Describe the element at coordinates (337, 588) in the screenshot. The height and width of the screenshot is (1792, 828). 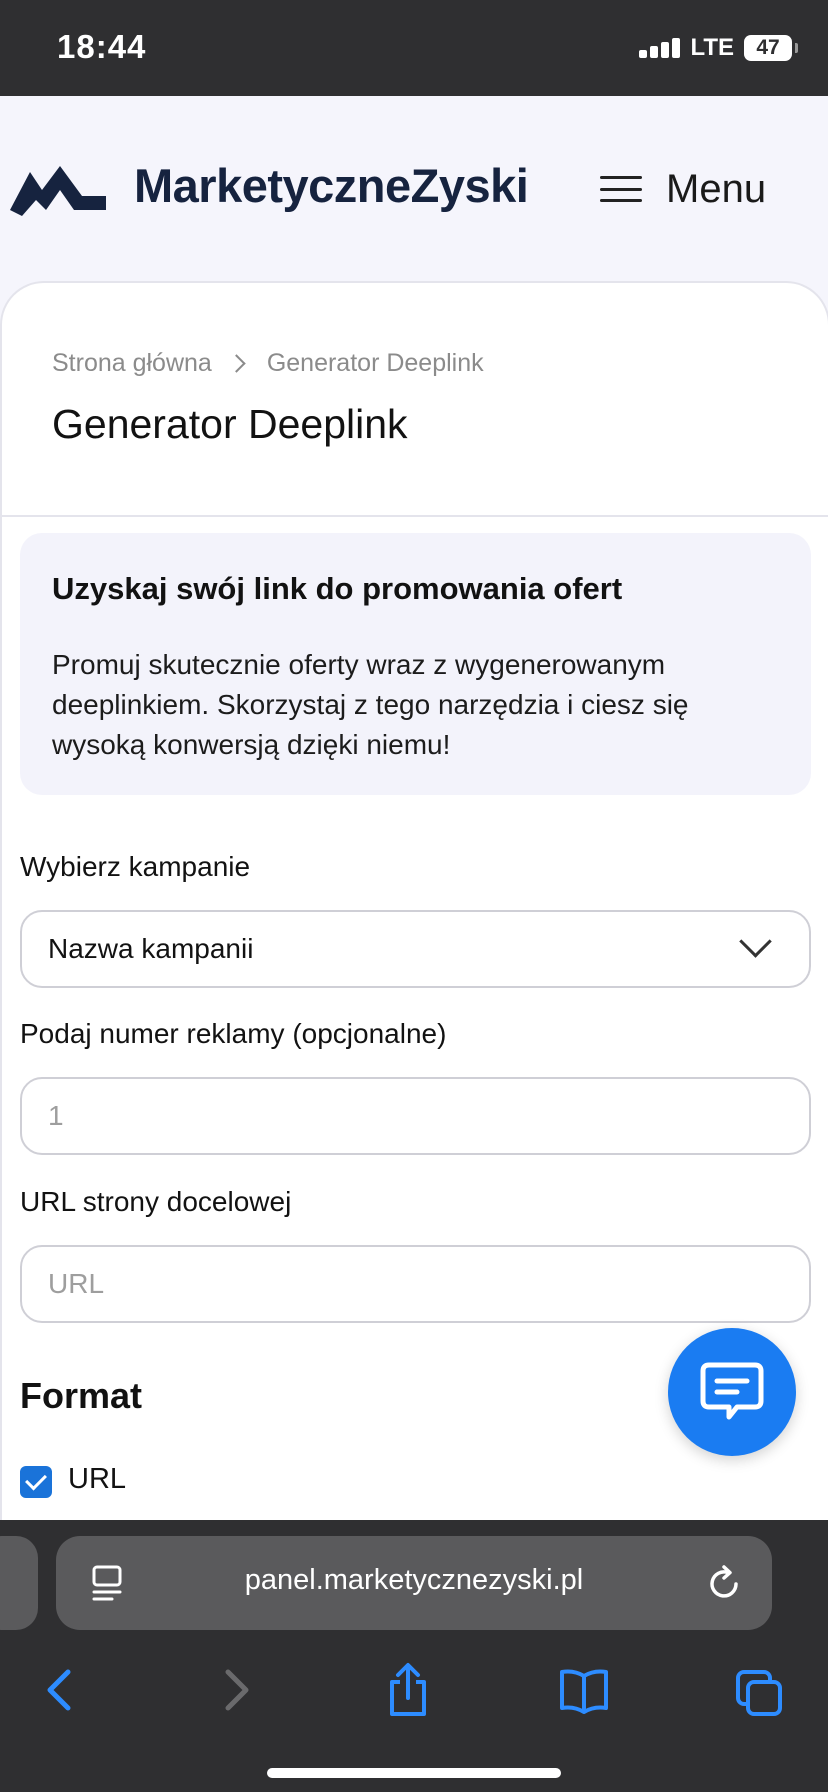
I see `info-title: Uzyskaj swój link do promowania ofert` at that location.